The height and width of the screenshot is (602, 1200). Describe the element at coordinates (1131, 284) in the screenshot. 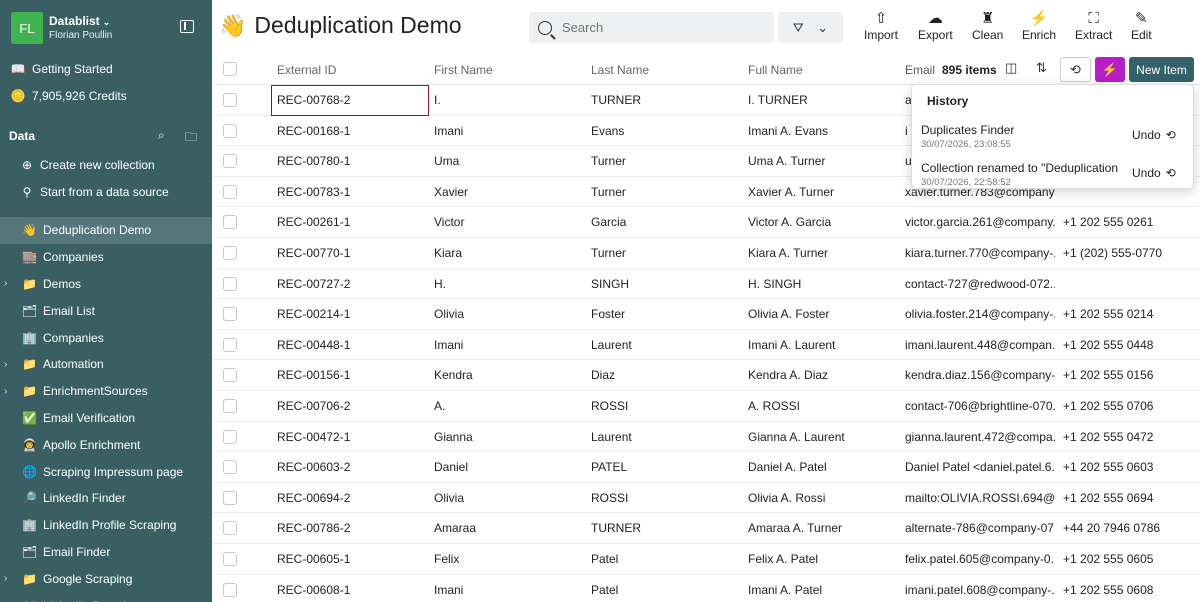

I see `table-cell` at that location.